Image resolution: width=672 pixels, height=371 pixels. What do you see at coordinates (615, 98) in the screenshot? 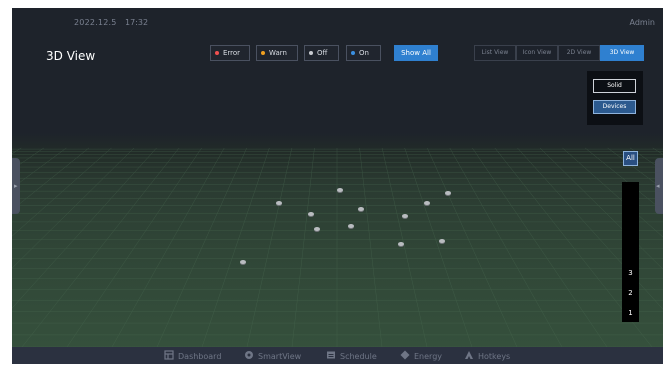
I see `render-mode-panel: Solid Devices` at bounding box center [615, 98].